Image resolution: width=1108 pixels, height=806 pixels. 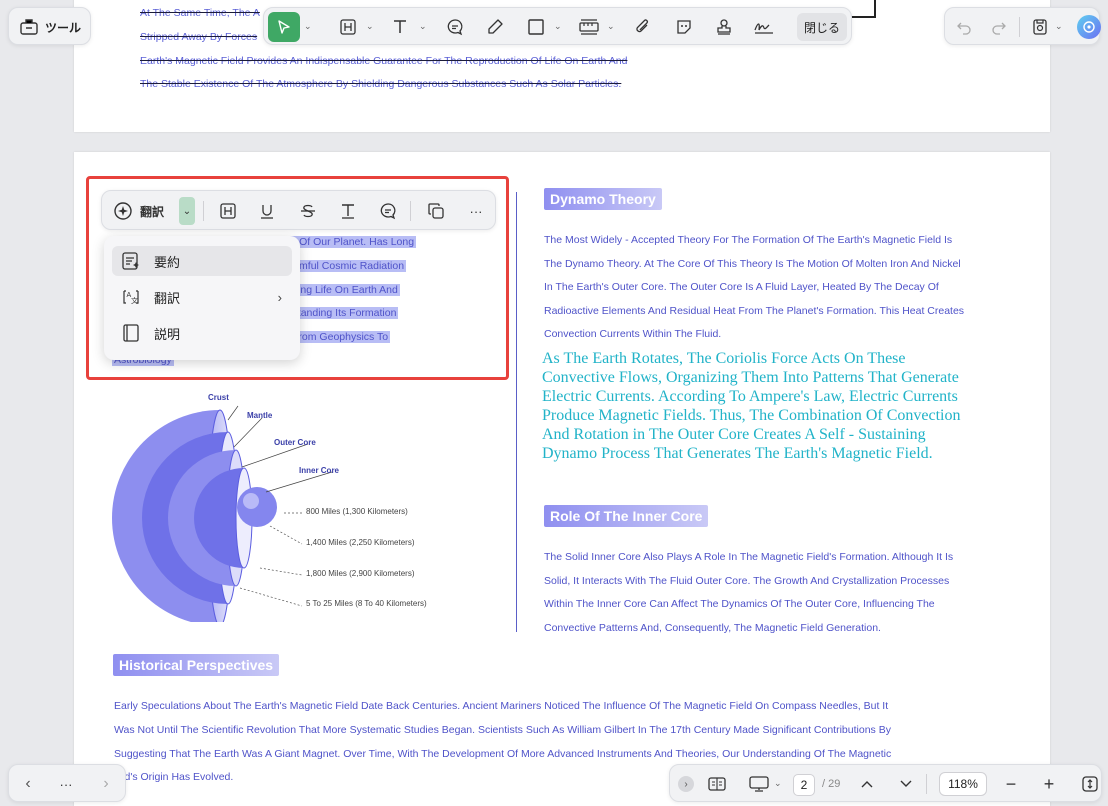 I want to click on previous-page-button, so click(x=867, y=784).